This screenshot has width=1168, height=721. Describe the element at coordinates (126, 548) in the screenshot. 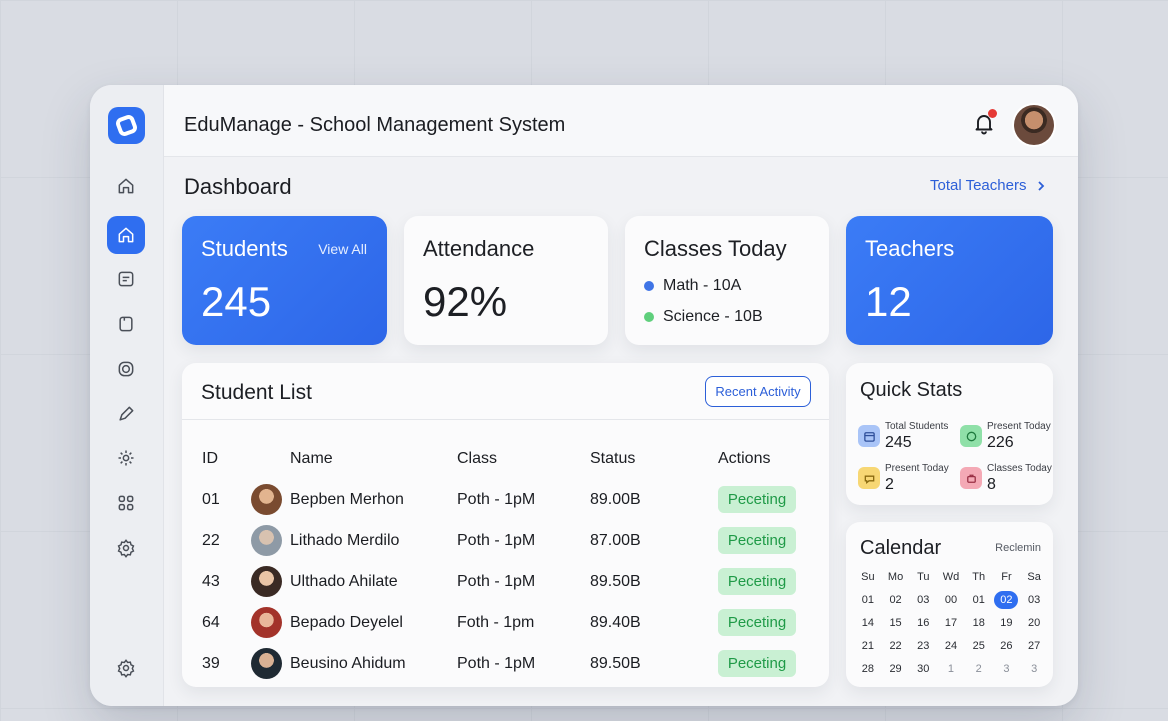

I see `sidebar-item-gear` at that location.